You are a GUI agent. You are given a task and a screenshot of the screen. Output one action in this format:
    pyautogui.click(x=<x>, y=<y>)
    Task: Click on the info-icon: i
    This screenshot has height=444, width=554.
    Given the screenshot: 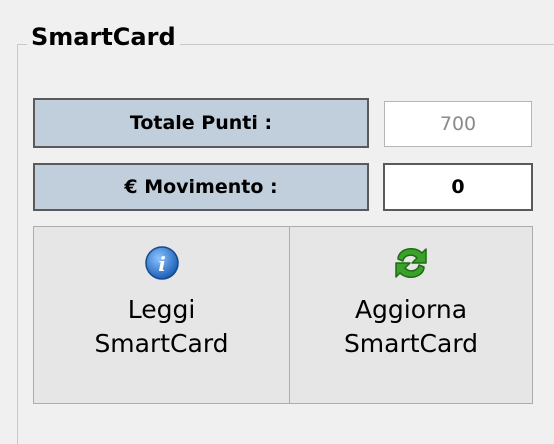 What is the action you would take?
    pyautogui.click(x=162, y=263)
    